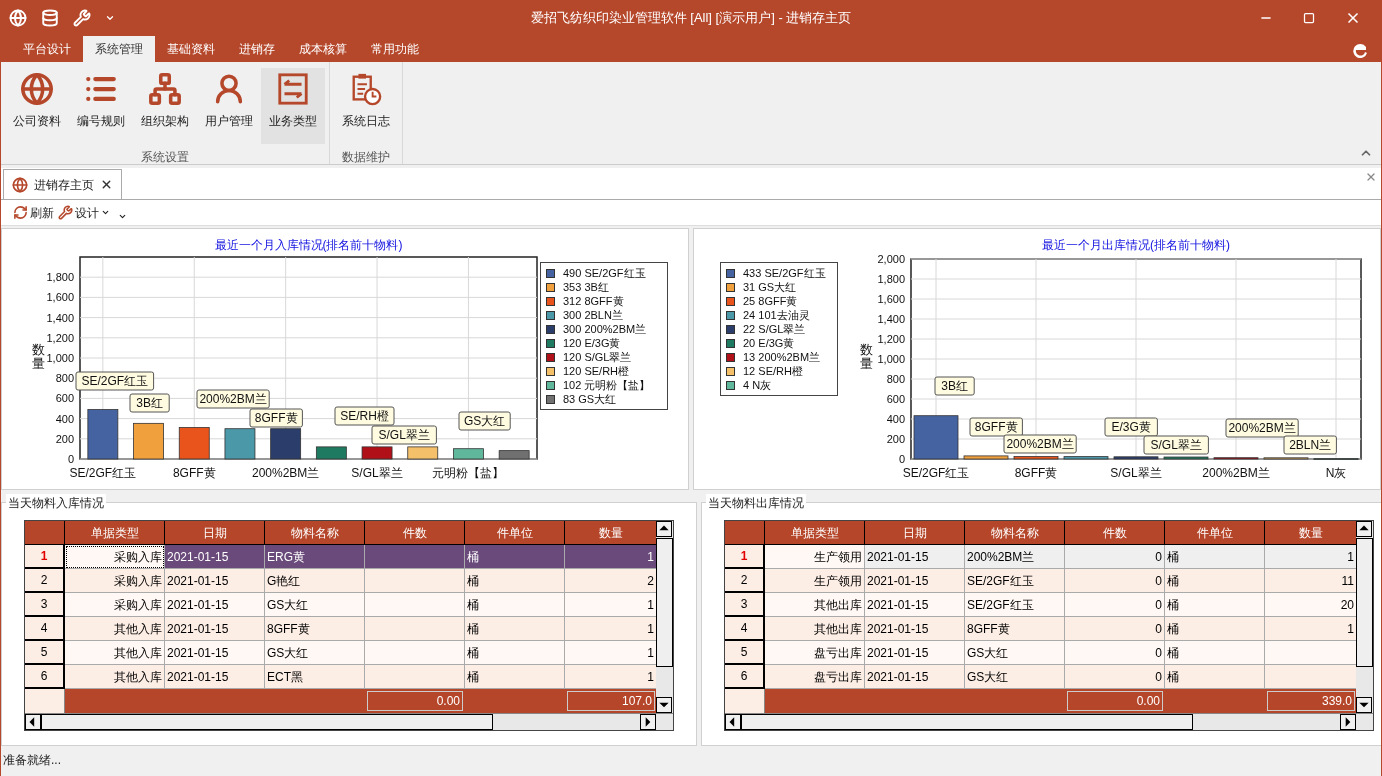 Image resolution: width=1382 pixels, height=776 pixels. What do you see at coordinates (593, 301) in the screenshot?
I see `legend-label: 312 8GFF黄` at bounding box center [593, 301].